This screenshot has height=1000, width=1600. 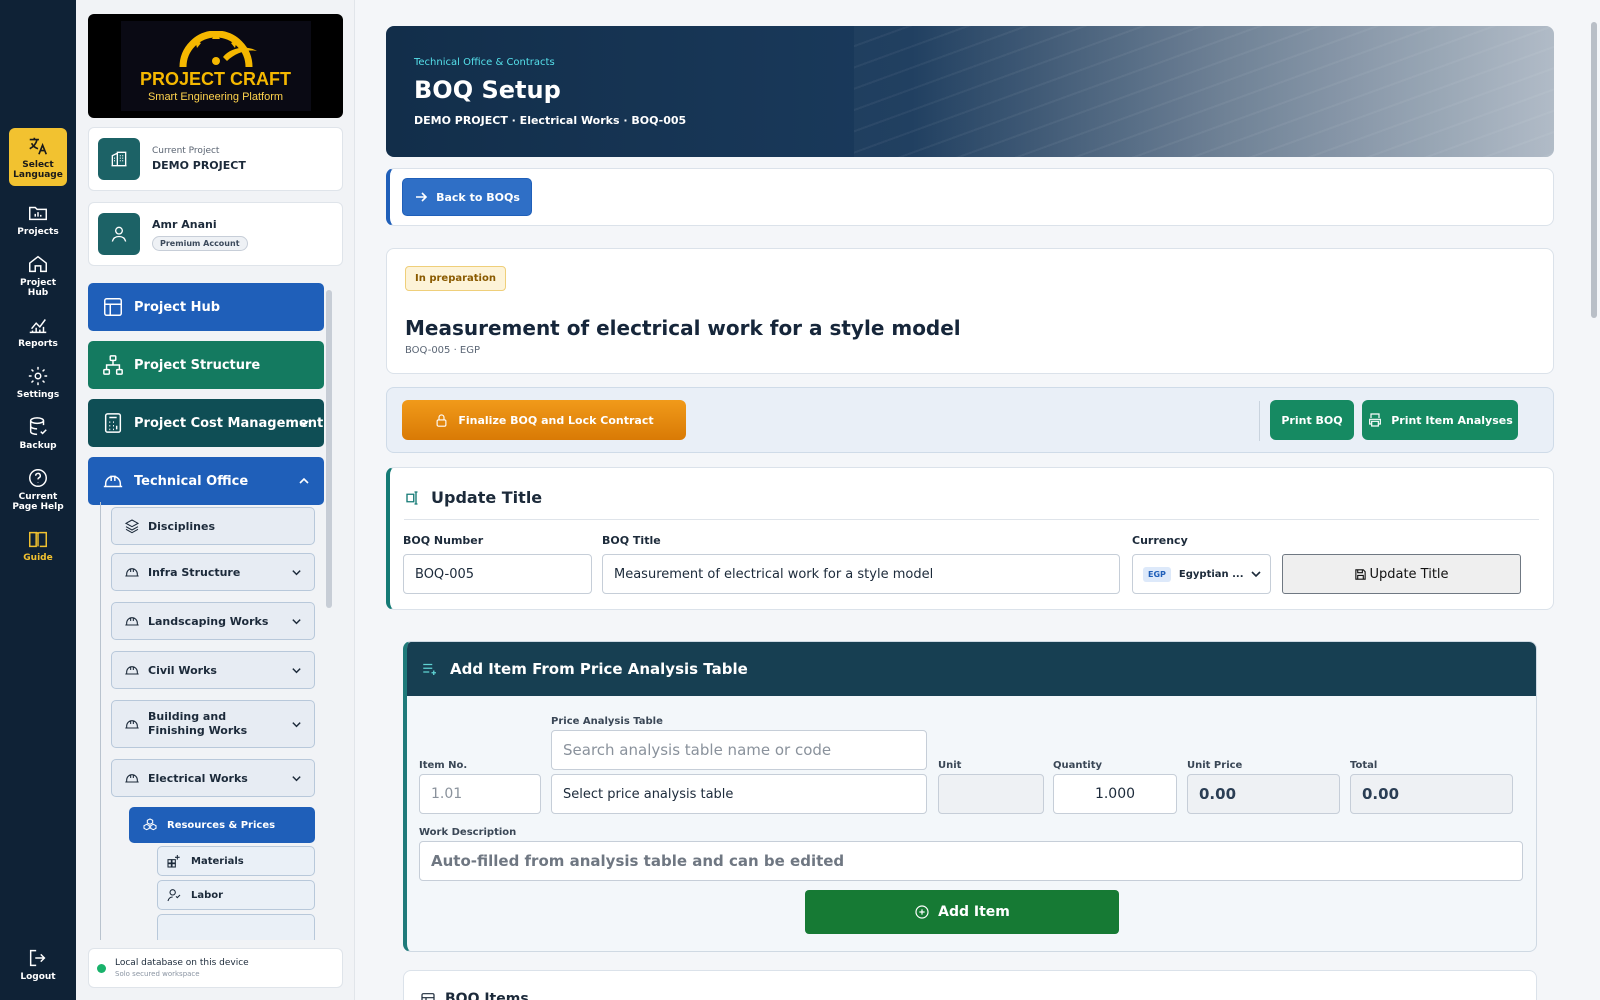 What do you see at coordinates (1115, 794) in the screenshot?
I see `quantity-input: 1.000` at bounding box center [1115, 794].